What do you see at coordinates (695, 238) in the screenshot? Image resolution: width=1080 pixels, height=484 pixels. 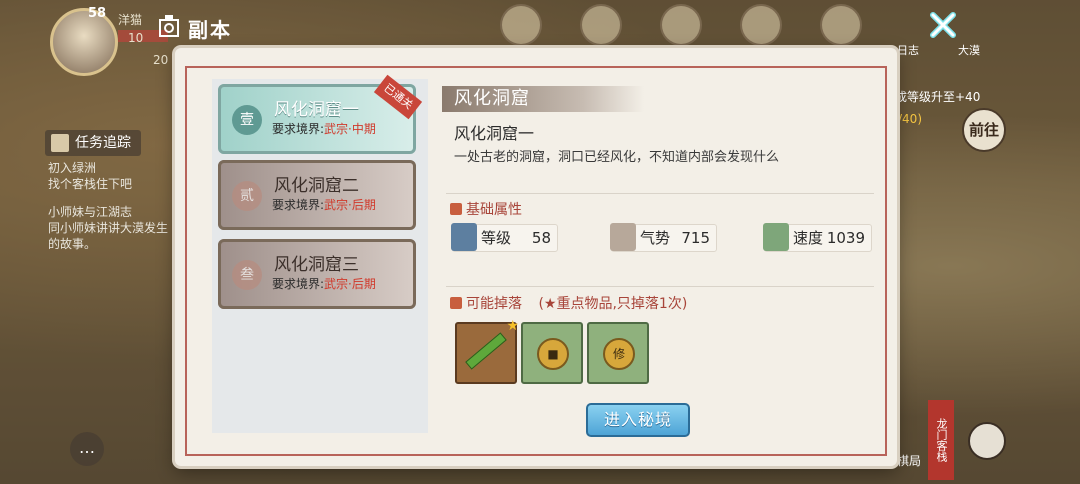 I see `stat-value: 715` at bounding box center [695, 238].